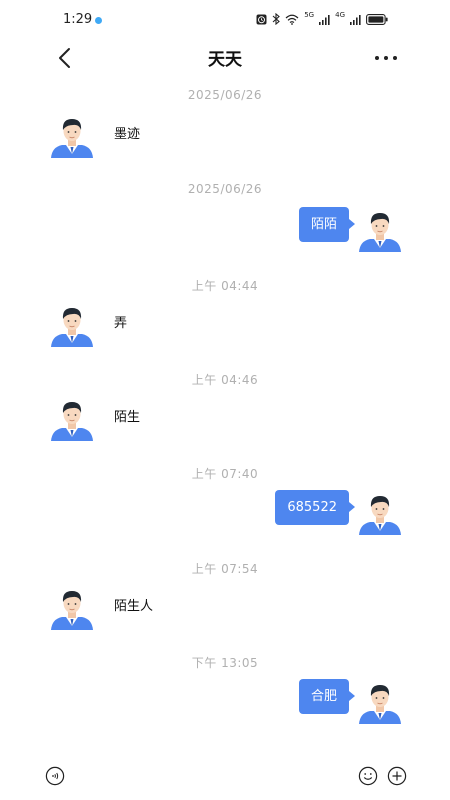 This screenshot has height=800, width=450. Describe the element at coordinates (127, 415) in the screenshot. I see `incoming-message-text: 陌生` at that location.